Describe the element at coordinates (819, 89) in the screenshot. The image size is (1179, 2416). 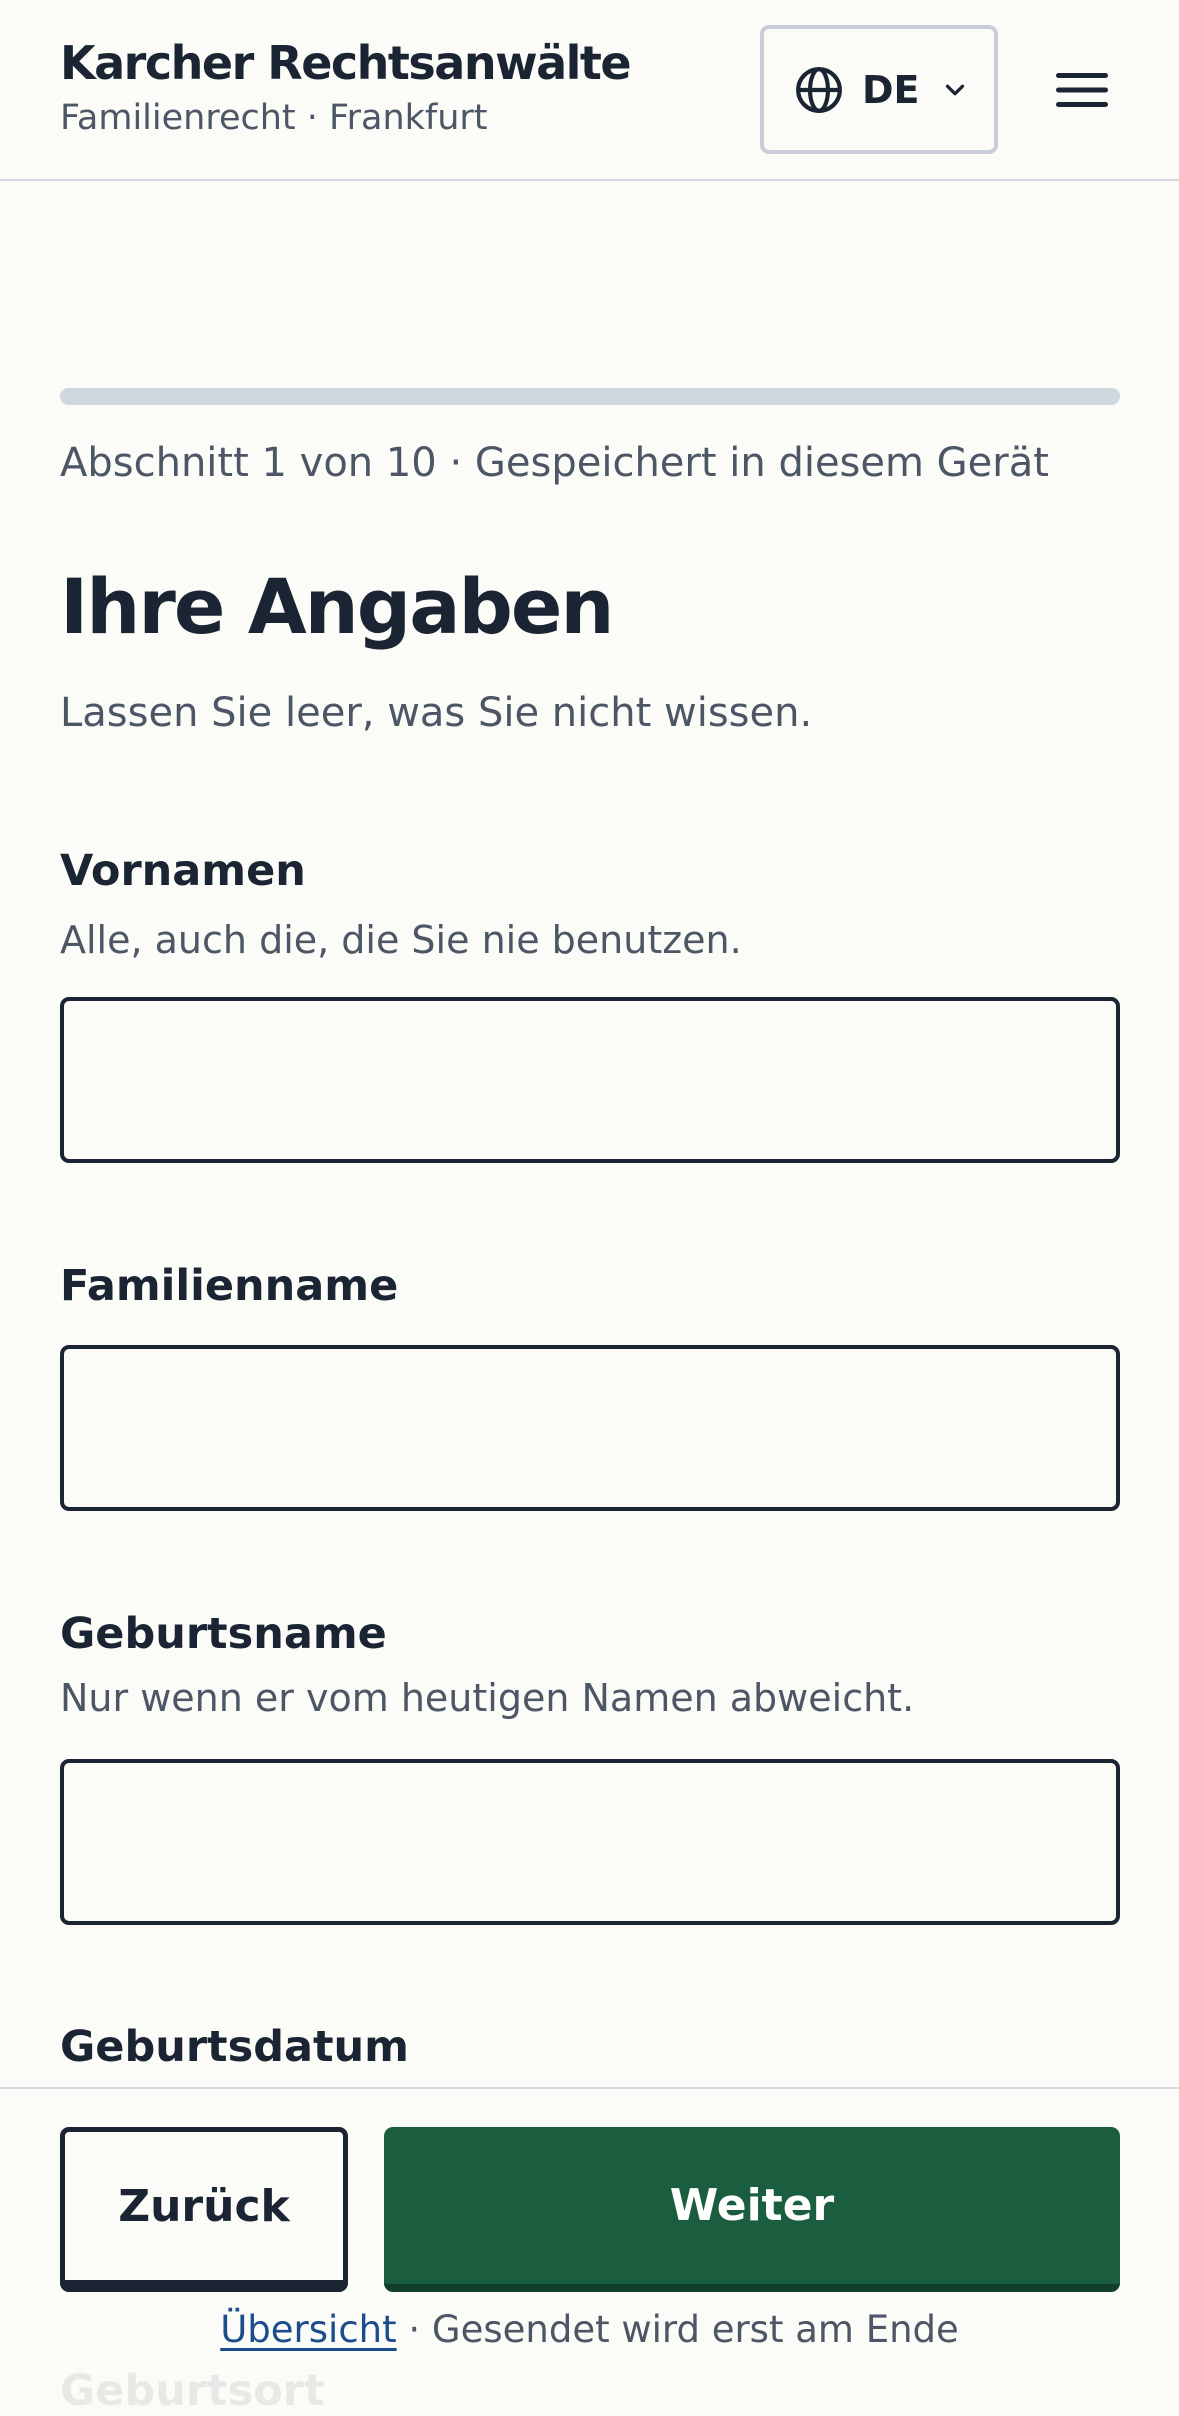
I see `globe-icon` at that location.